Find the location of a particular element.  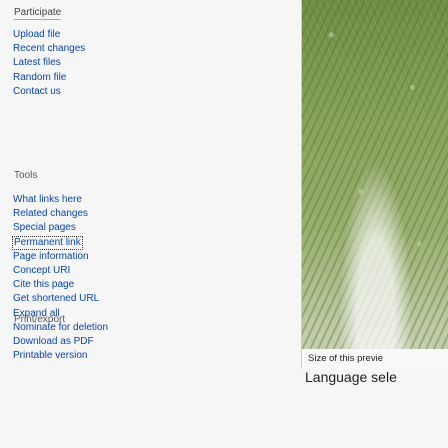

sidebar-link-label: Printable version is located at coordinates (50, 355).